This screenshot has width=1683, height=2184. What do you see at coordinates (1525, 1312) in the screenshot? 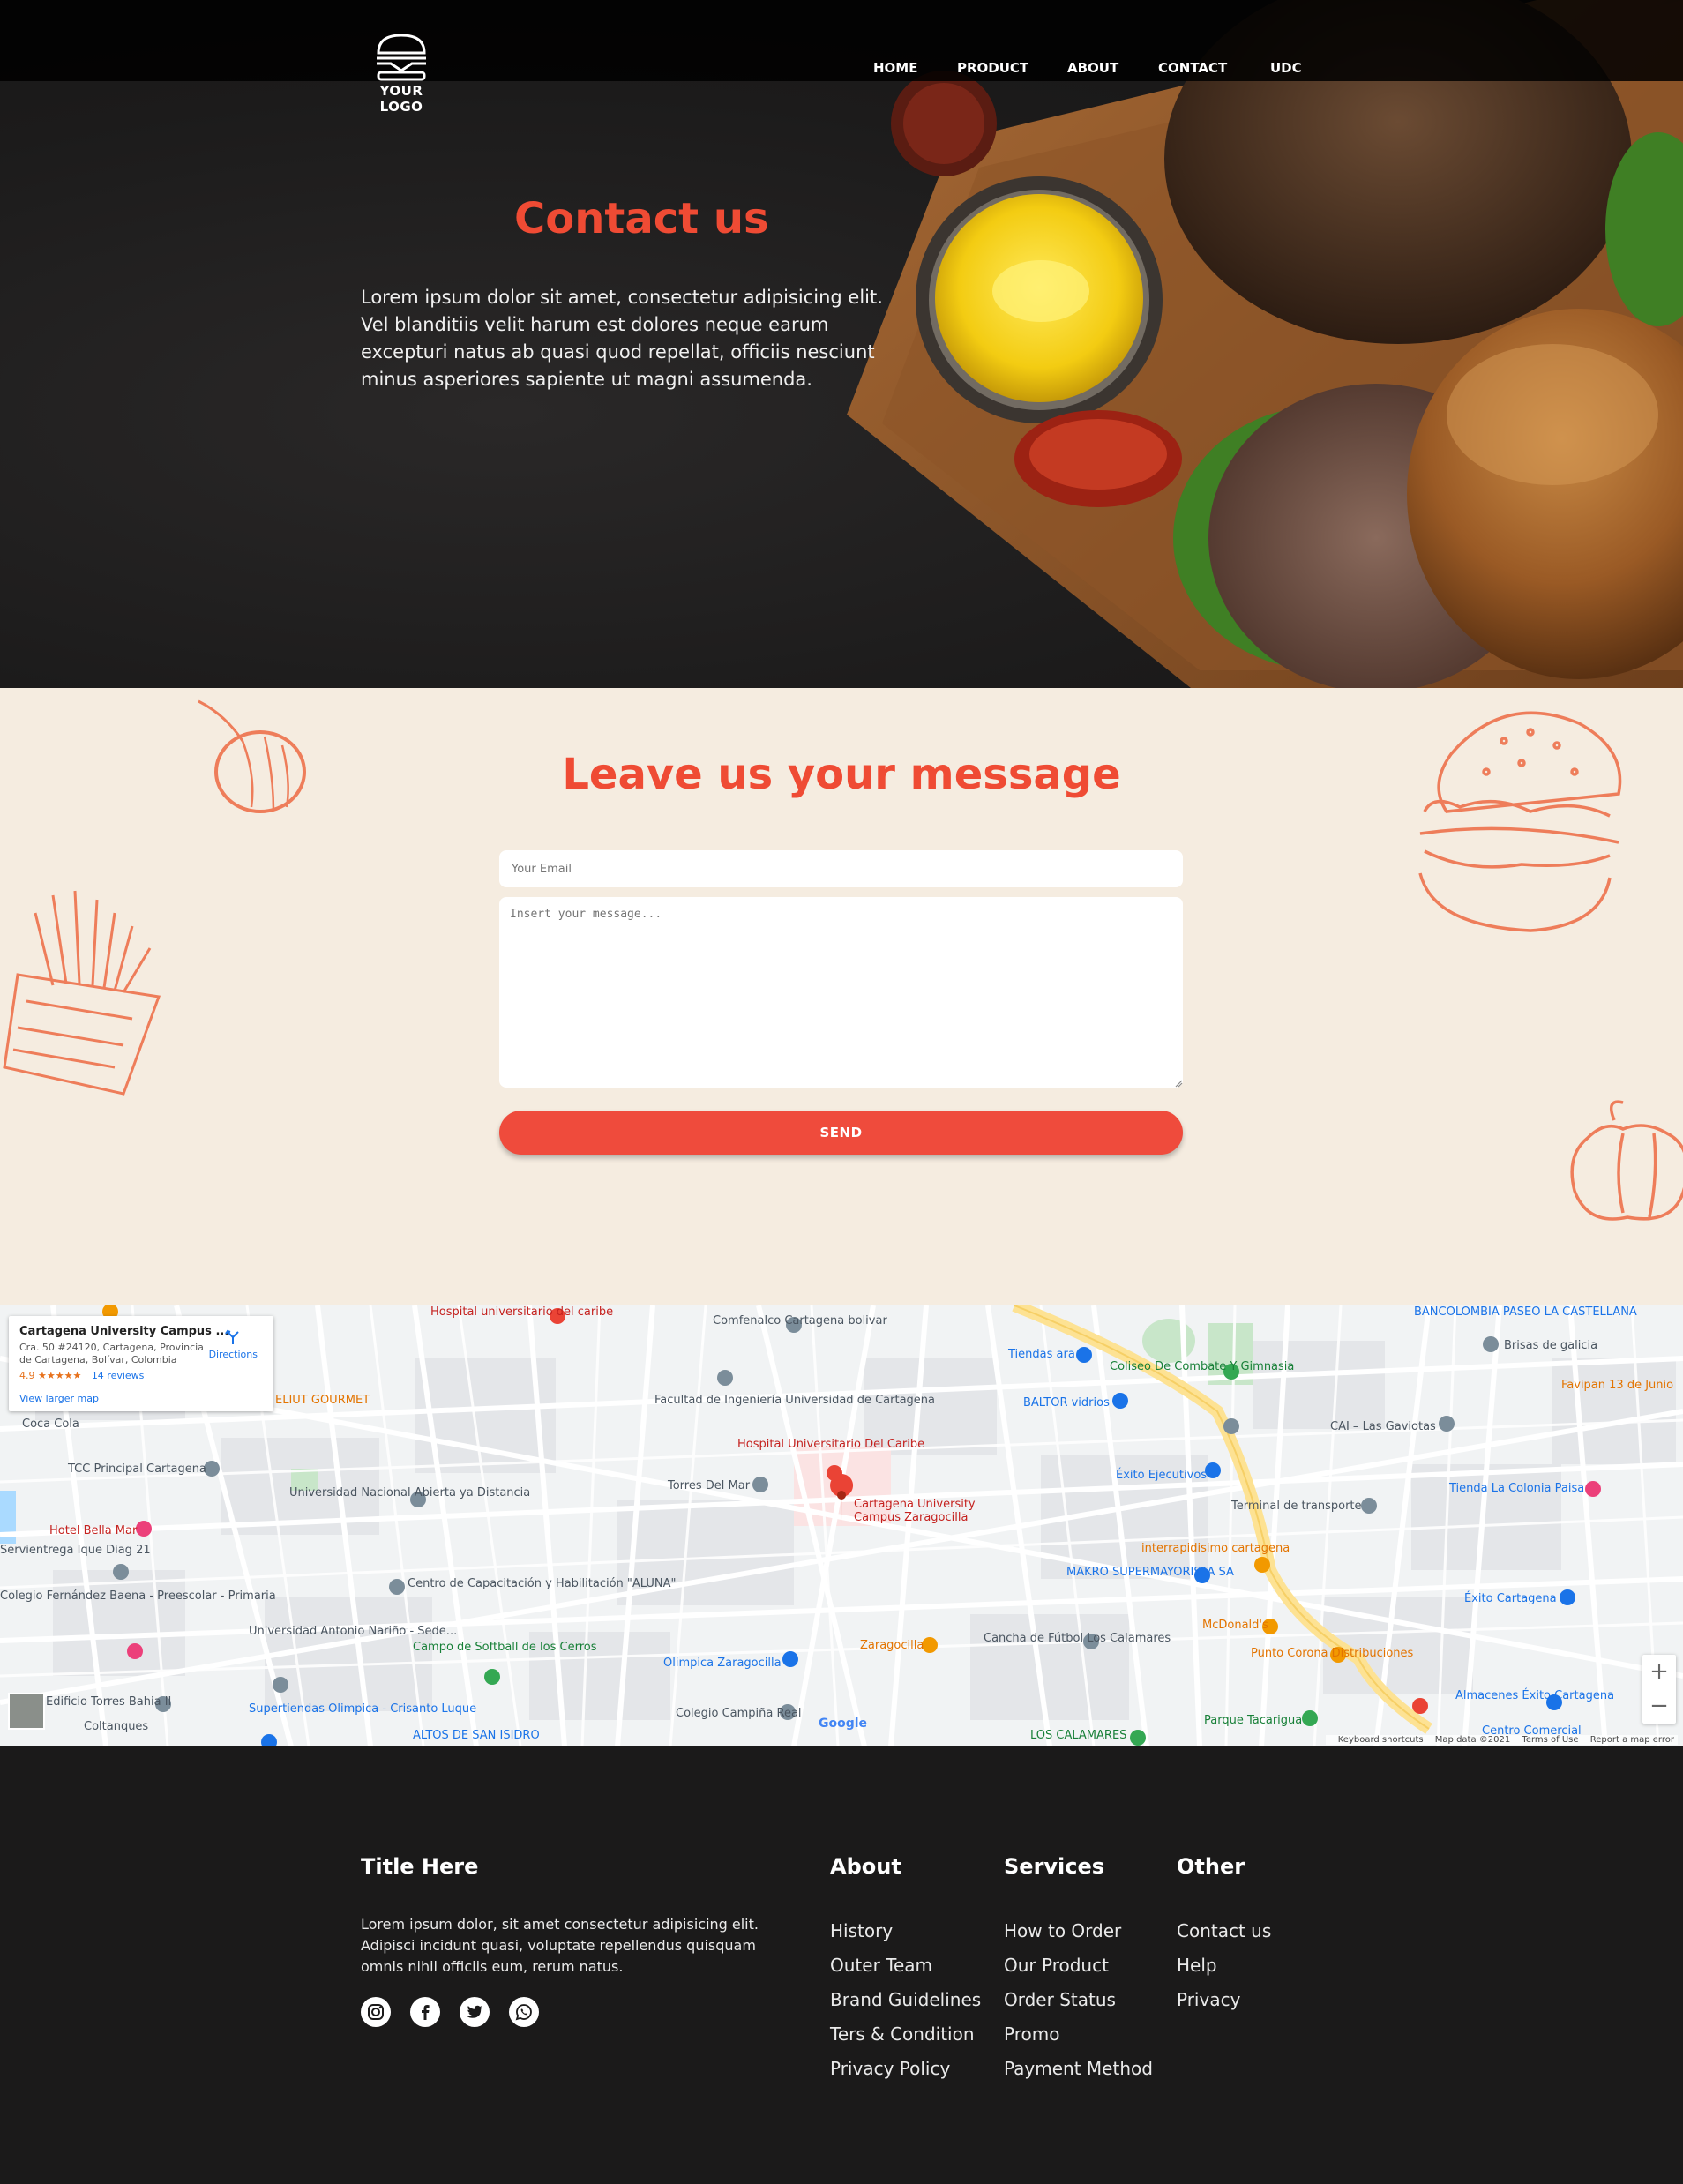
I see `map-label: BANCOLOMBIA PASEO LA CASTELLANA` at bounding box center [1525, 1312].